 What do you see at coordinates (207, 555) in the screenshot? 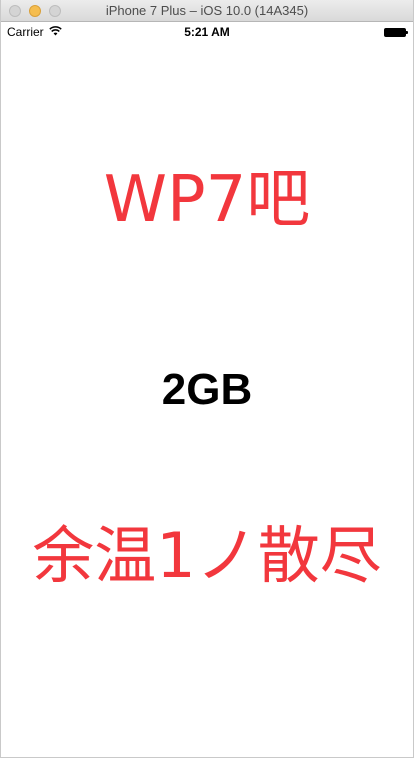
I see `headline-bottom-label: 余温1ノ散尽` at bounding box center [207, 555].